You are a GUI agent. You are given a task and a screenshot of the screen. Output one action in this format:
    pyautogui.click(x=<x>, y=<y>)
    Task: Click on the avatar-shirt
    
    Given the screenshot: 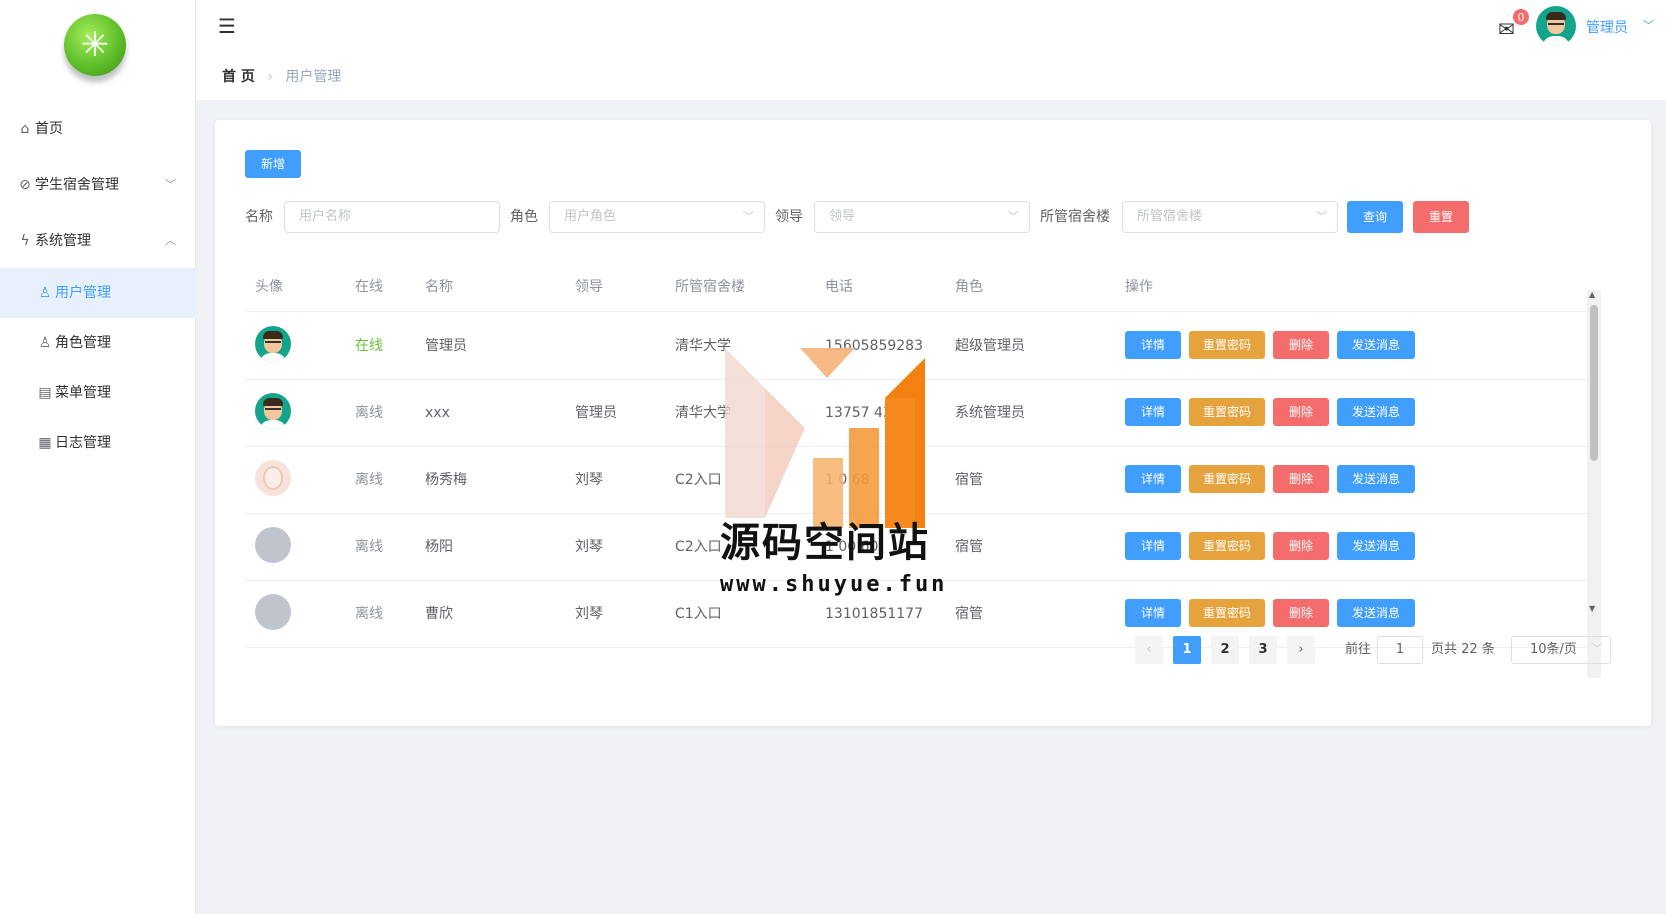 What is the action you would take?
    pyautogui.click(x=1556, y=41)
    